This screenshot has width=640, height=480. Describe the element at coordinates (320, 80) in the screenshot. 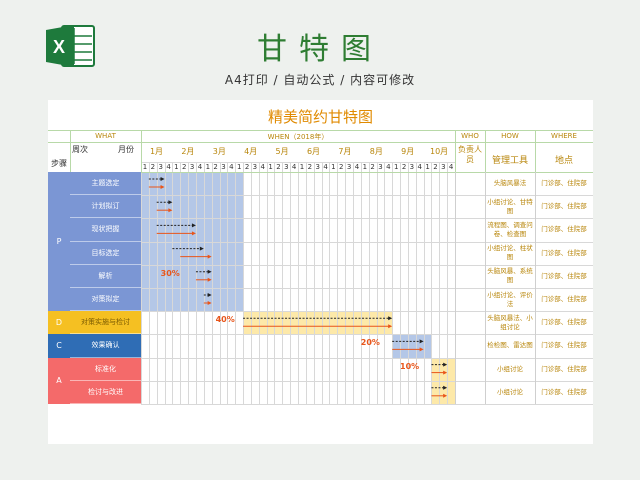

I see `page-subtitle: A4打印 / 自动公式 / 内容可修改` at that location.